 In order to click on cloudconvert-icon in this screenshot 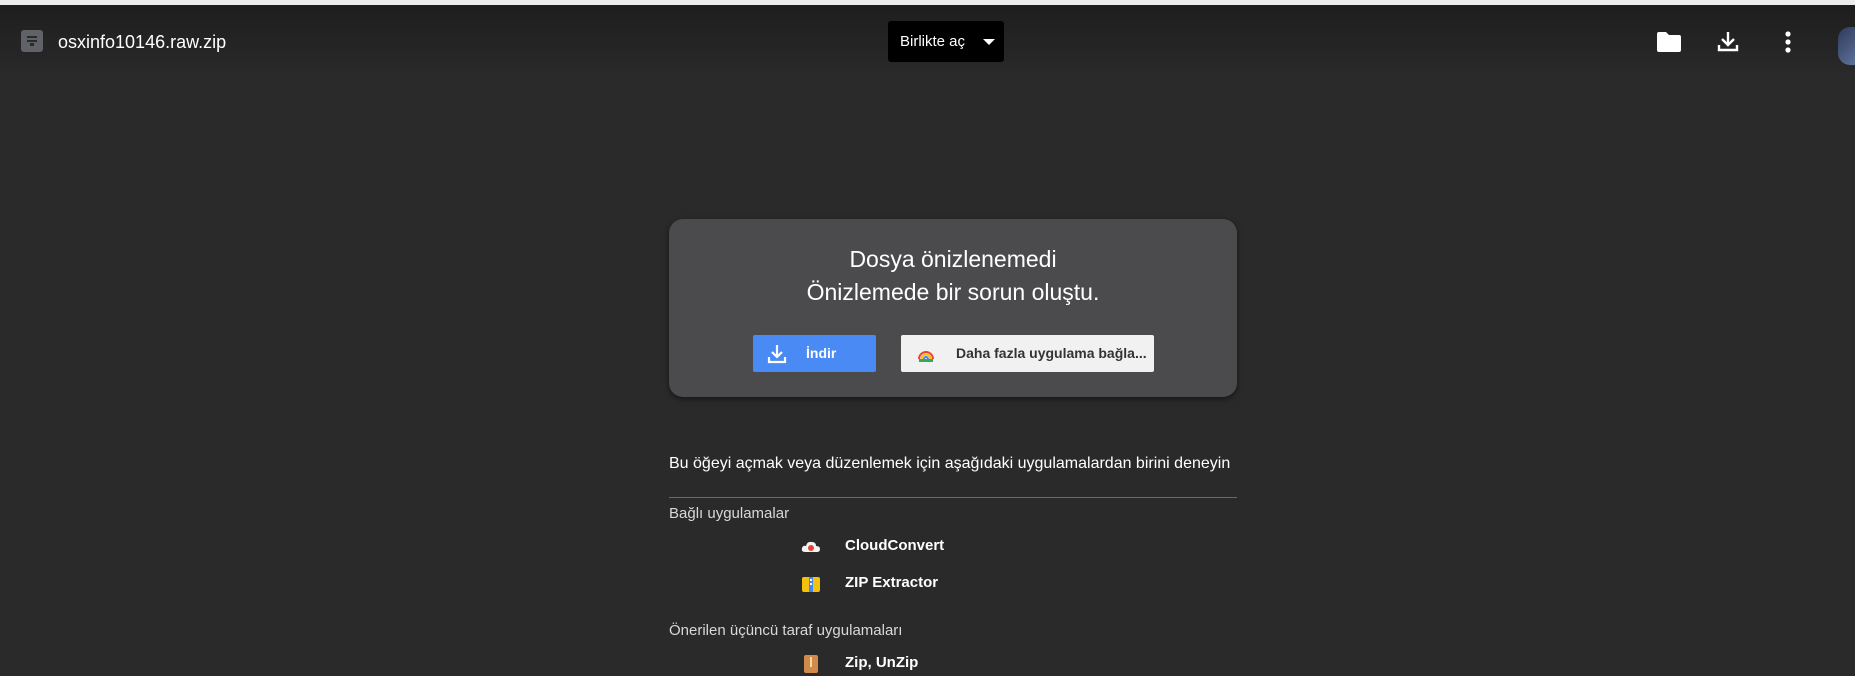, I will do `click(810, 546)`.